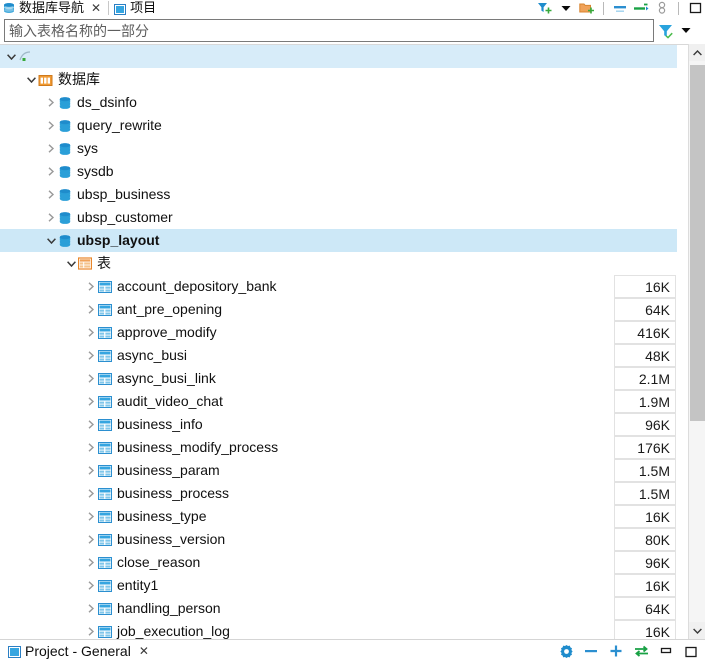 Image resolution: width=705 pixels, height=661 pixels. What do you see at coordinates (338, 378) in the screenshot?
I see `tree-item-table-async_busi_link: async_busi_link` at bounding box center [338, 378].